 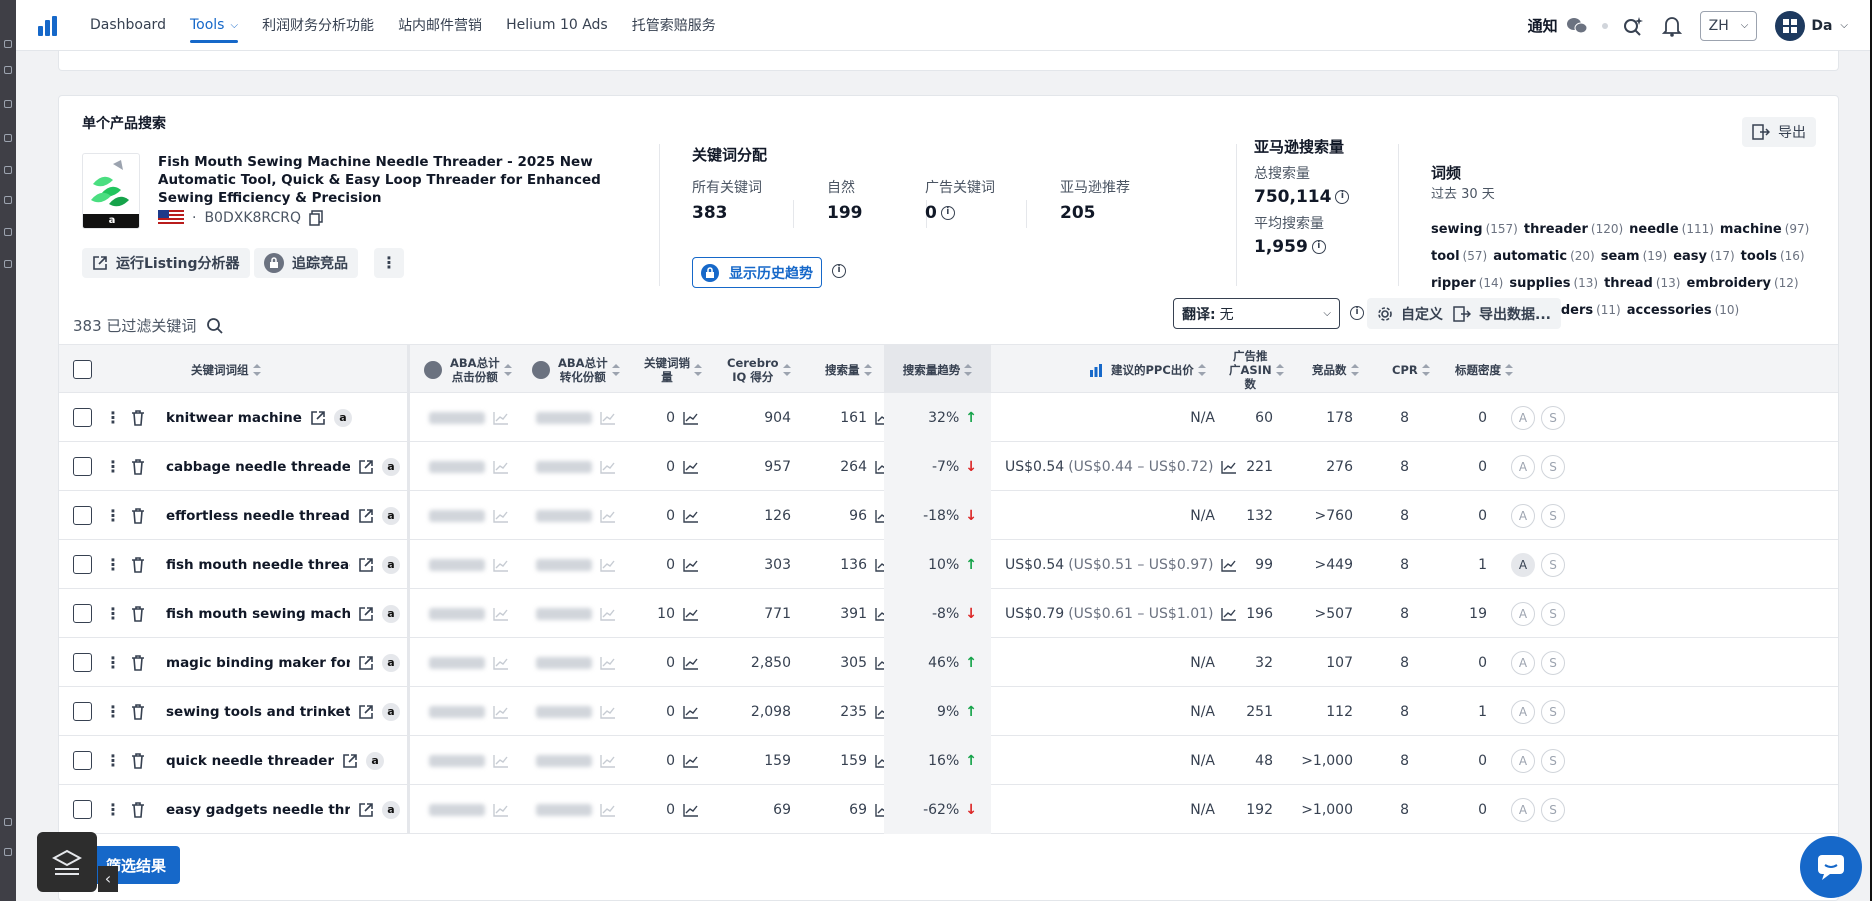 I want to click on col-keyword: 关键词词组, so click(x=226, y=369).